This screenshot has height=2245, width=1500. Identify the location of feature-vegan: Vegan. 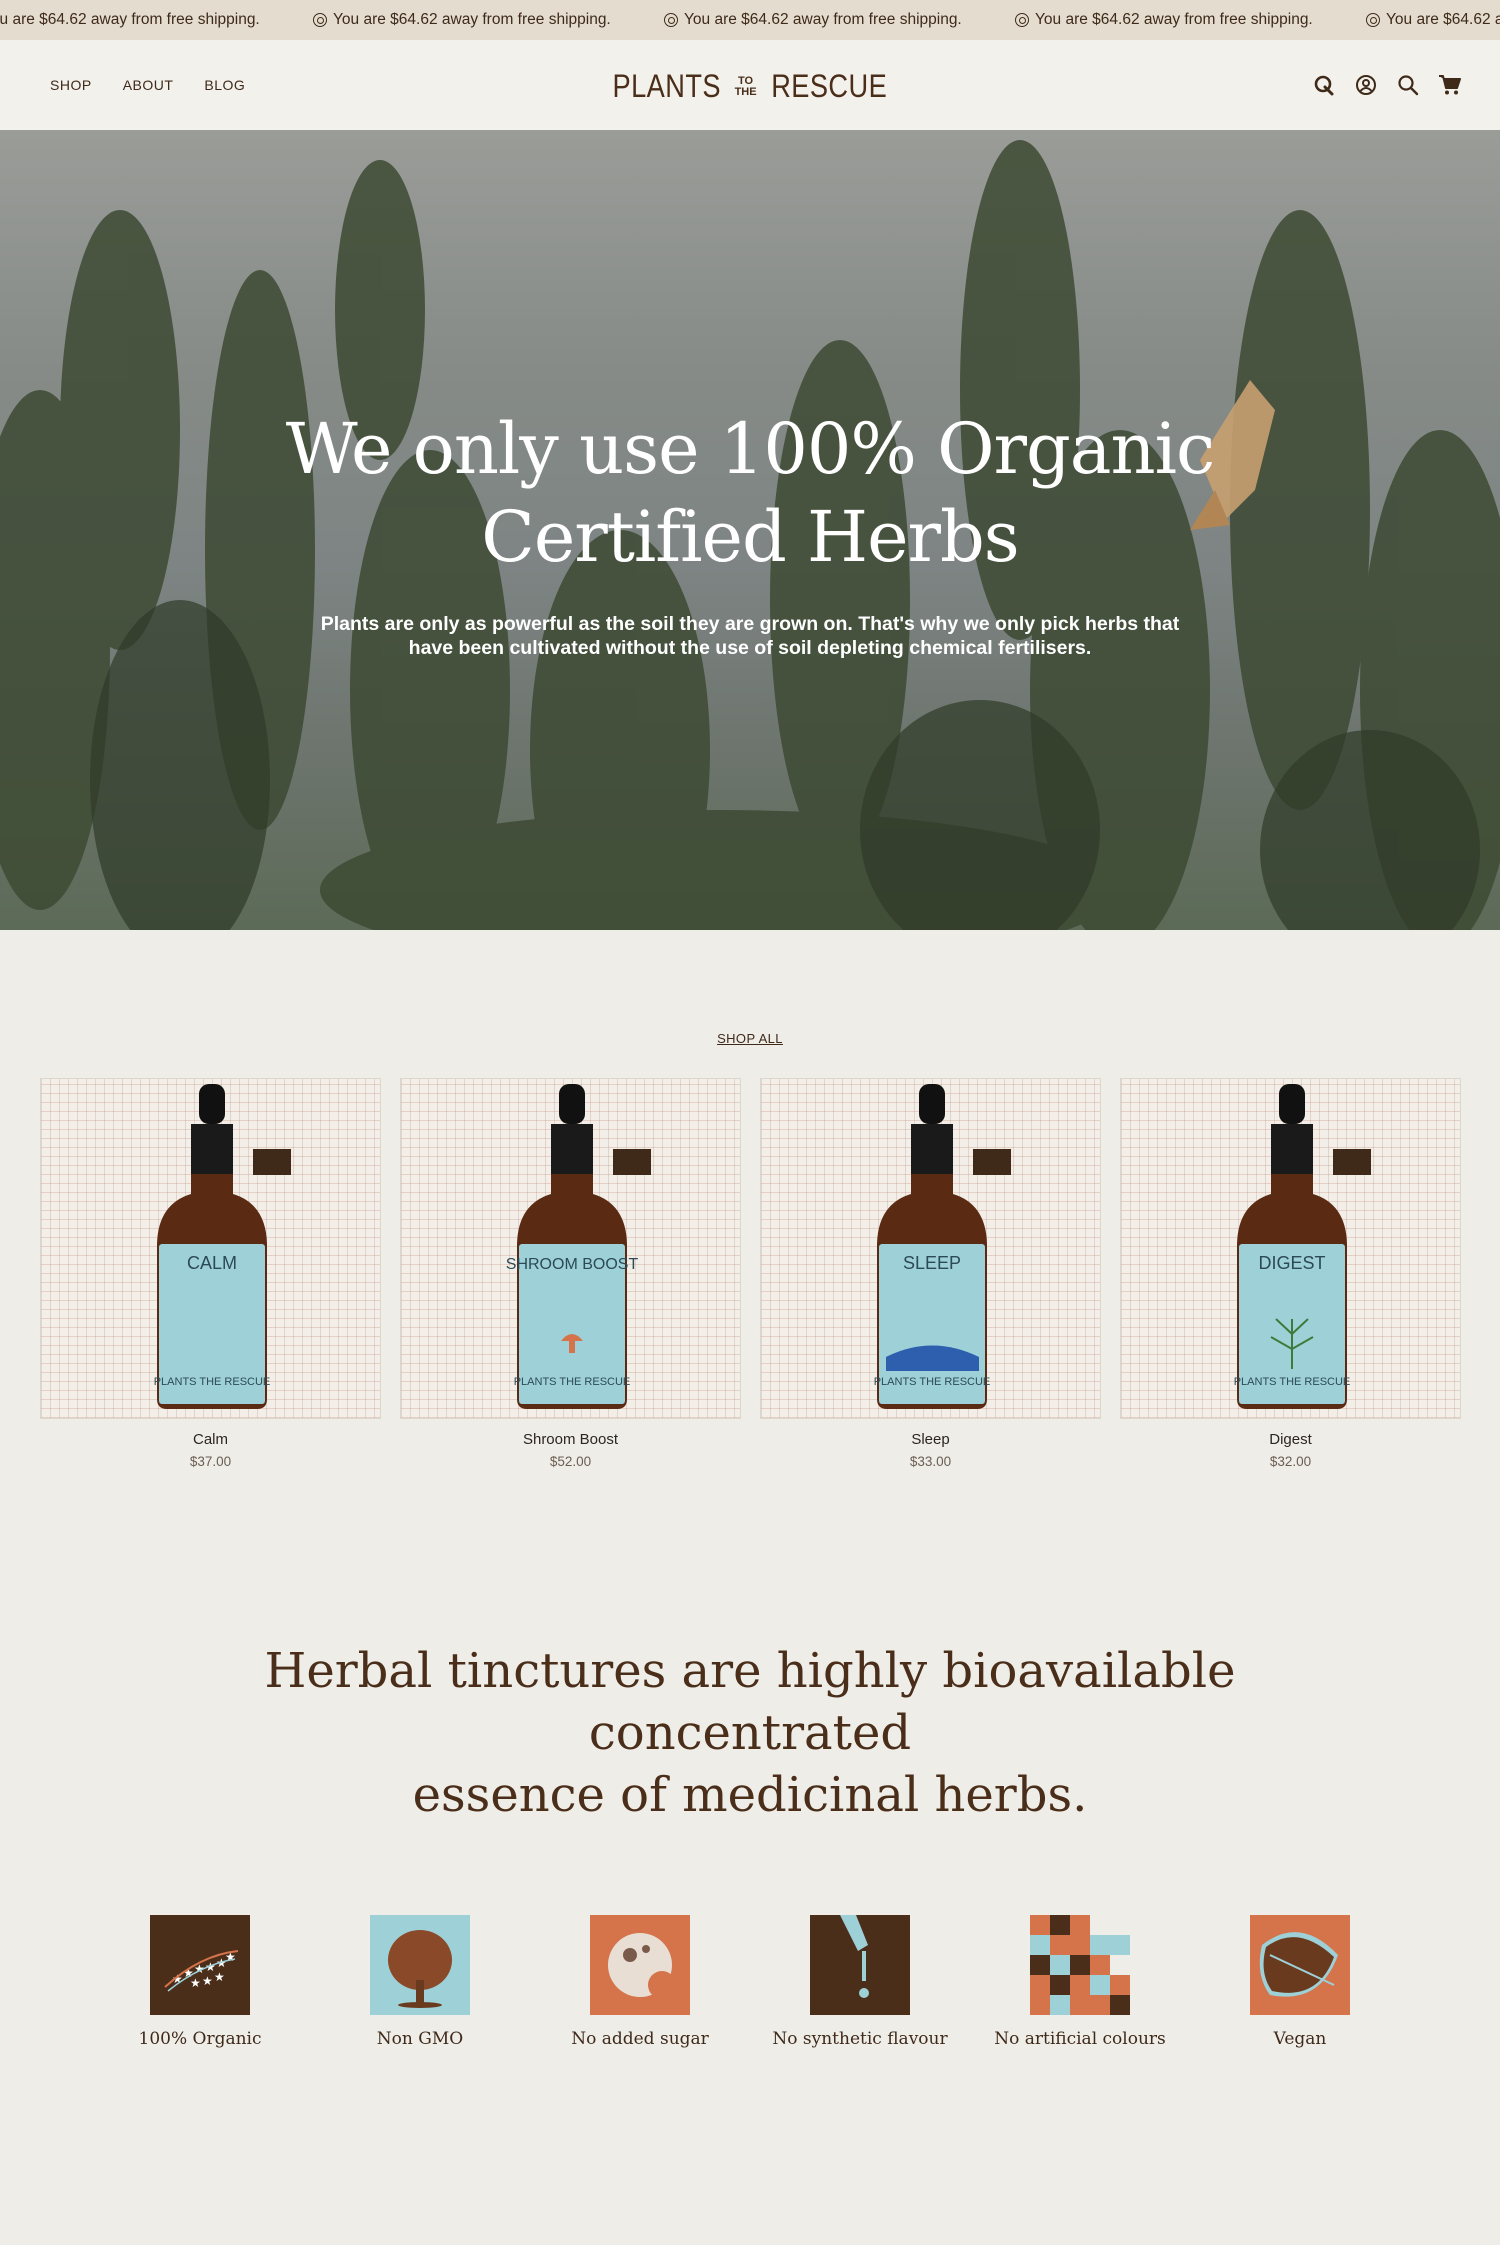
(1300, 1982).